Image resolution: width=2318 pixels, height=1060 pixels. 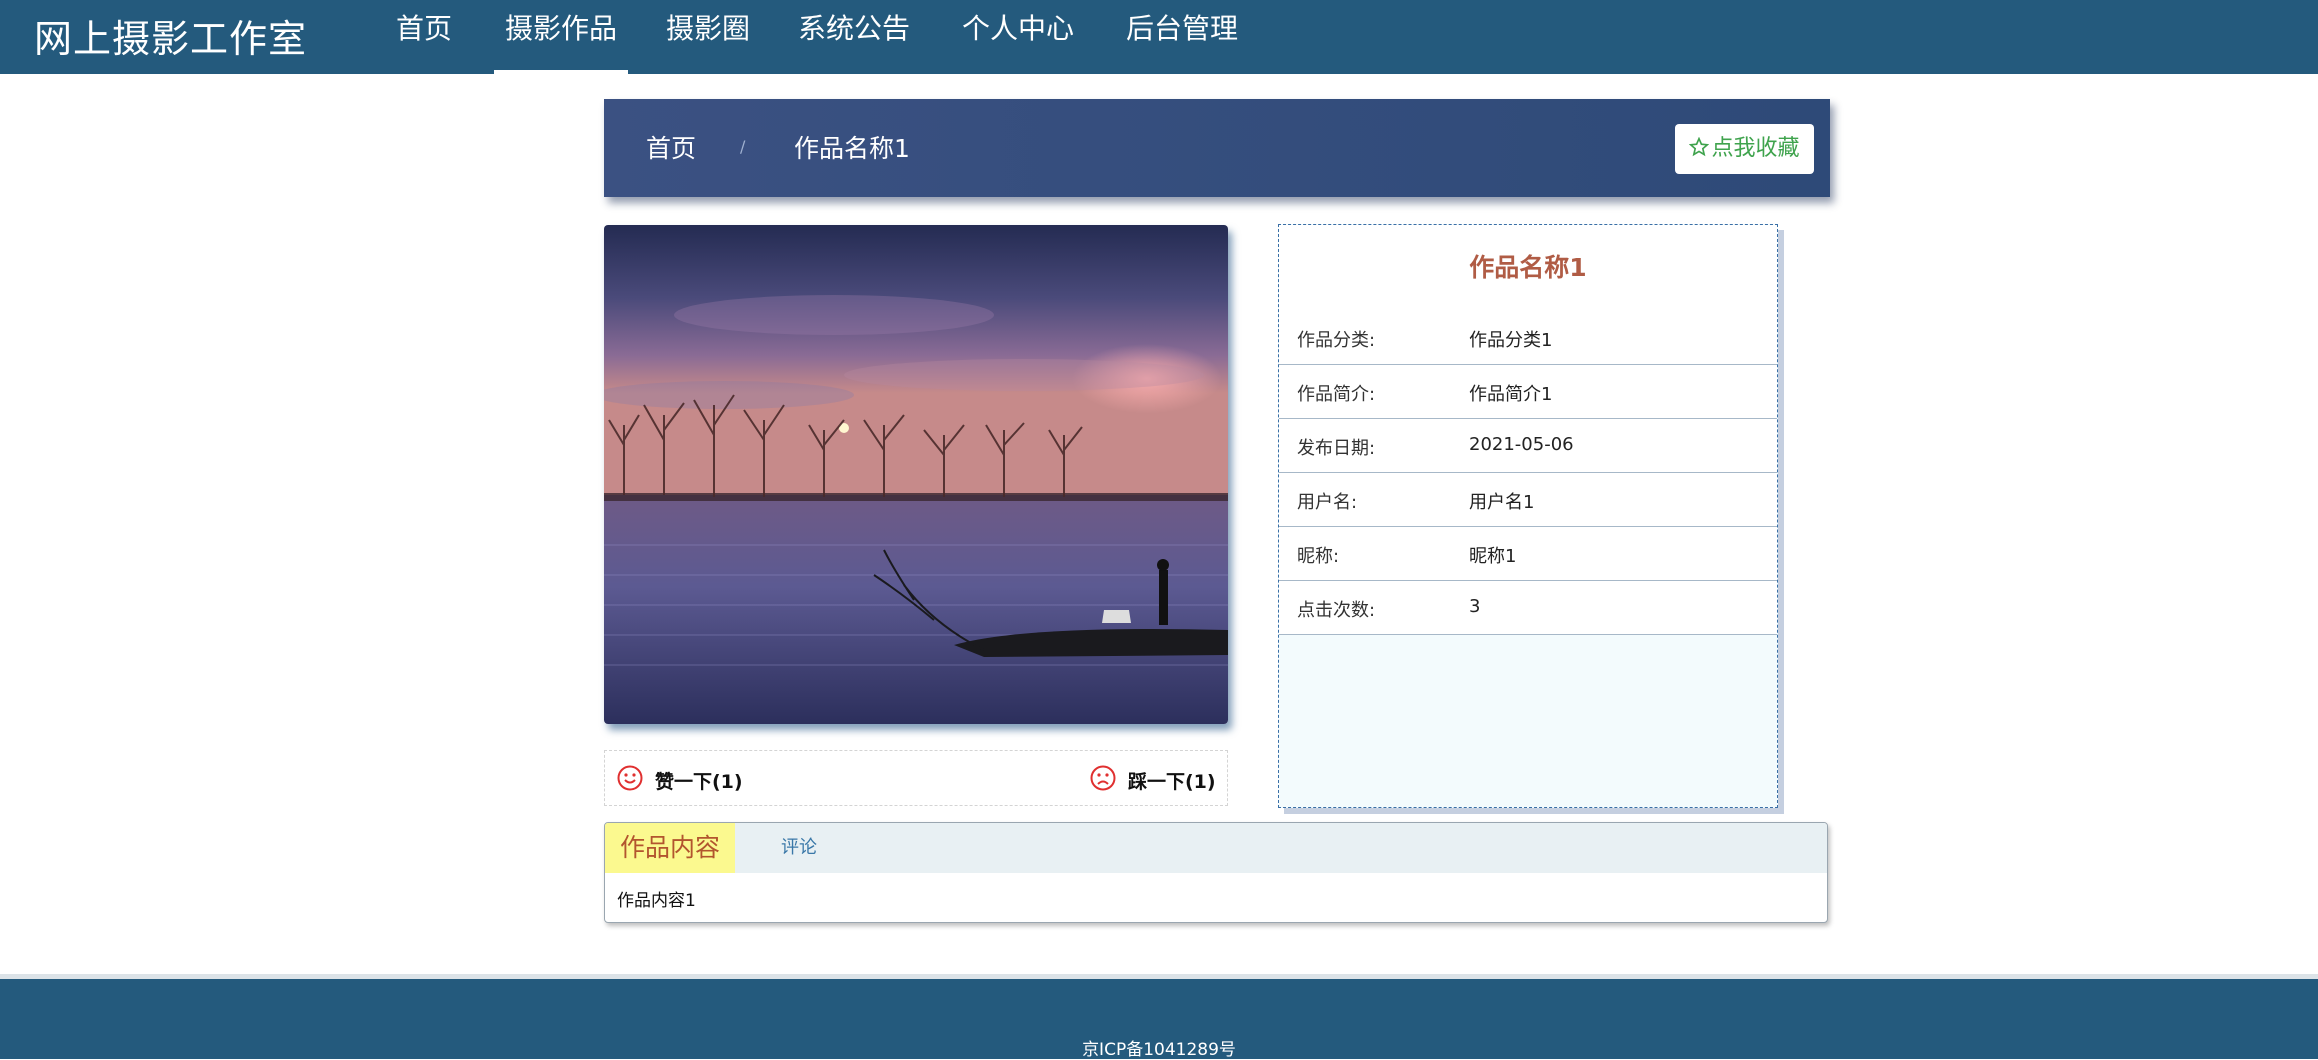 I want to click on info-row-intro: 作品简介: 作品简介1, so click(x=1528, y=392).